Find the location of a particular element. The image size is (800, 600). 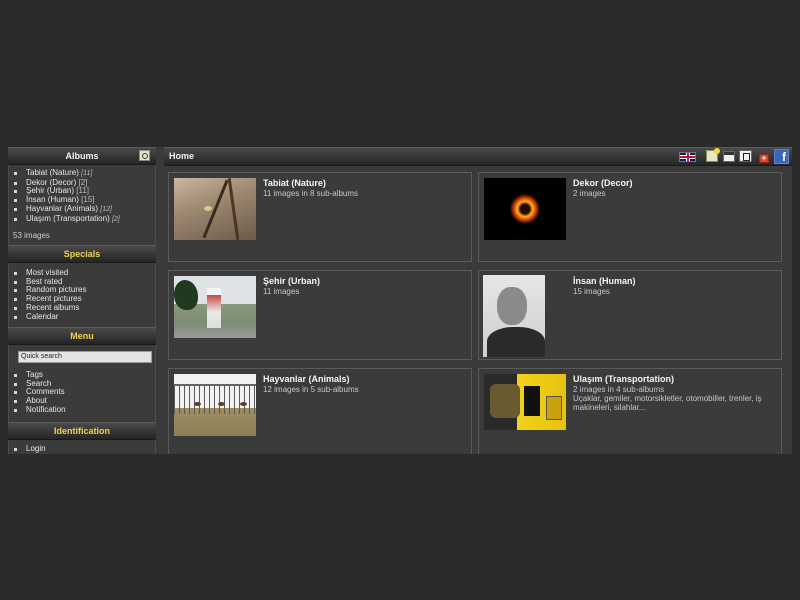

title-bar: Home + f is located at coordinates (478, 156).